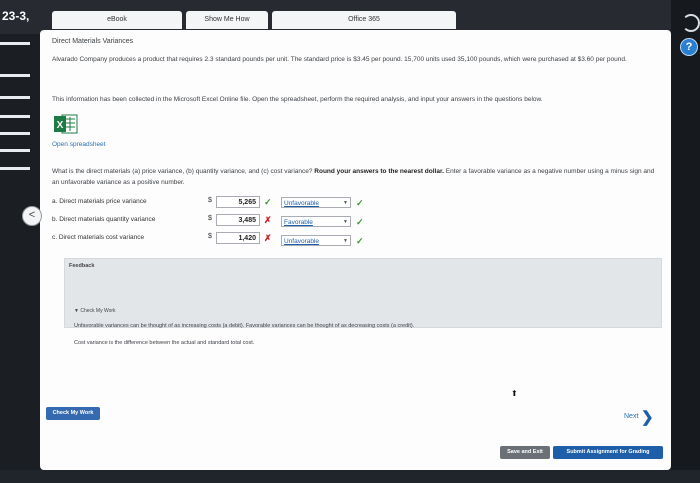 Image resolution: width=700 pixels, height=483 pixels. Describe the element at coordinates (514, 393) in the screenshot. I see `mouse-cursor-icon: ⬆` at that location.